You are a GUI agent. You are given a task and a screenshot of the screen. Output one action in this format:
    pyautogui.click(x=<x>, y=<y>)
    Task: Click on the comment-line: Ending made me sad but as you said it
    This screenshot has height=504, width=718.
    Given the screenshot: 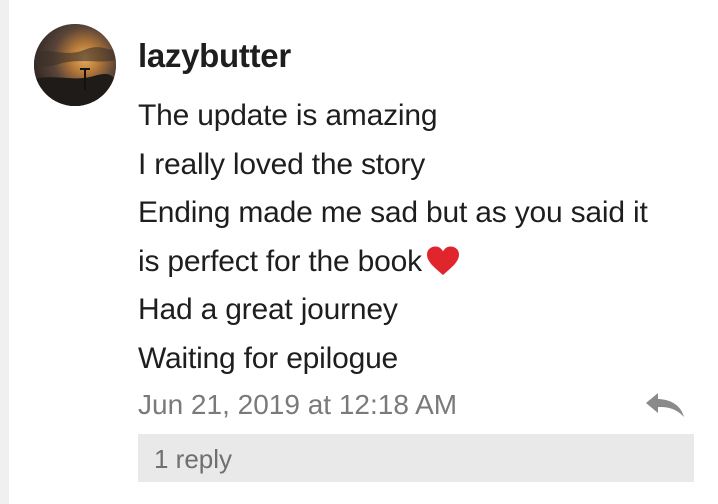 What is the action you would take?
    pyautogui.click(x=423, y=213)
    